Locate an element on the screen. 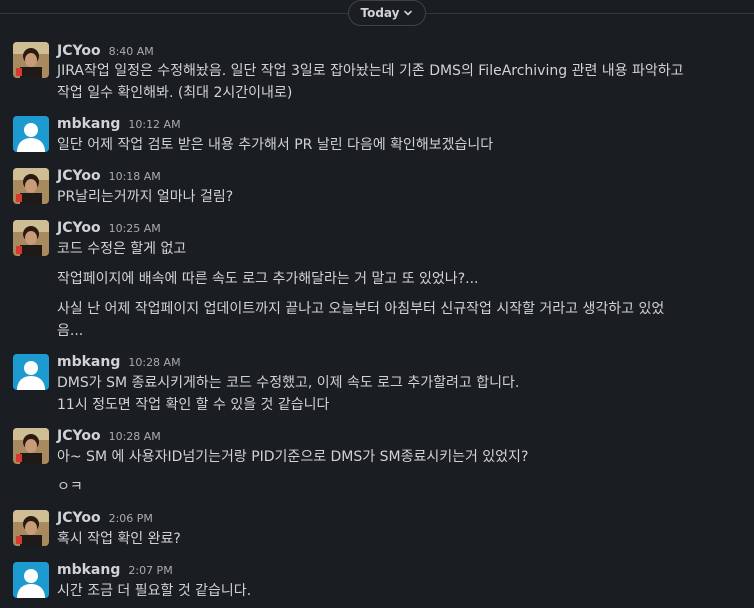 The height and width of the screenshot is (608, 754). message-line: 시간 조금 더 필요할 것 같습니다. is located at coordinates (154, 591).